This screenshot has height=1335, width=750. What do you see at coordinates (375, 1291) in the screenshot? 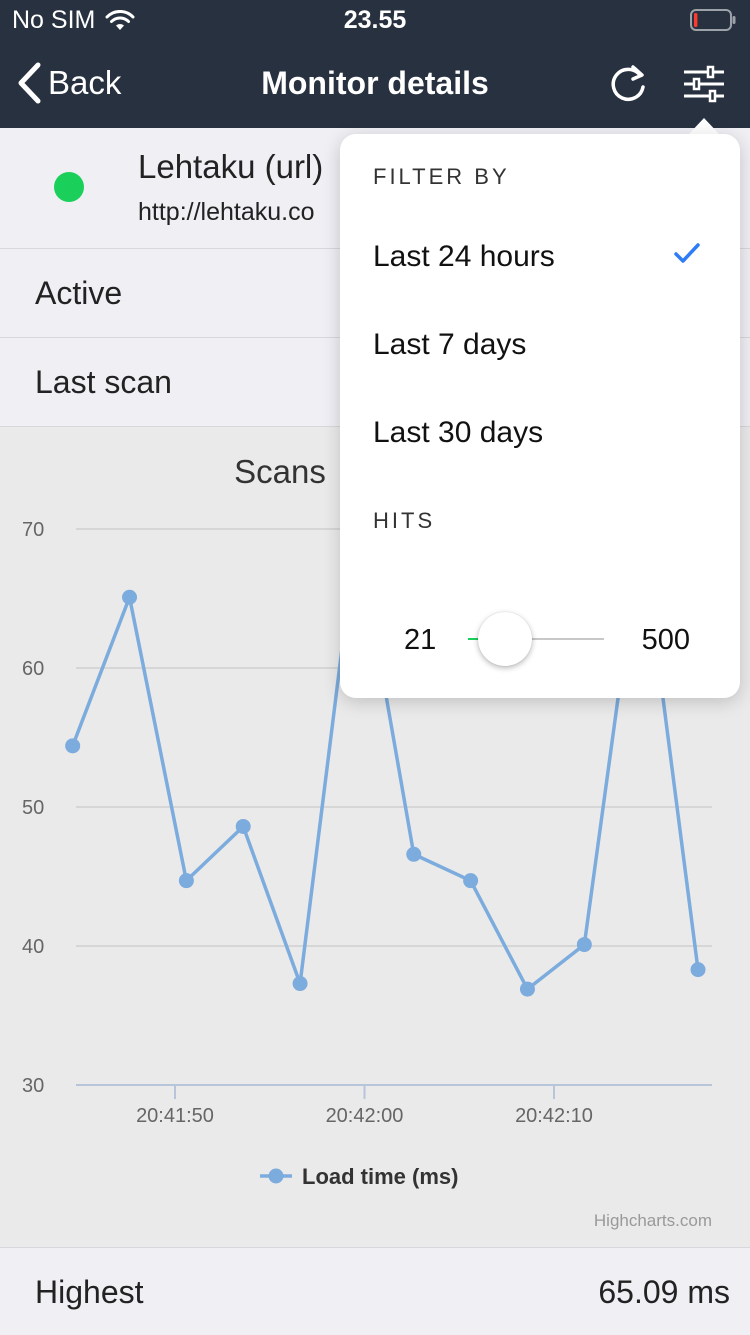
I see `highest-row: Highest 65.09 ms` at bounding box center [375, 1291].